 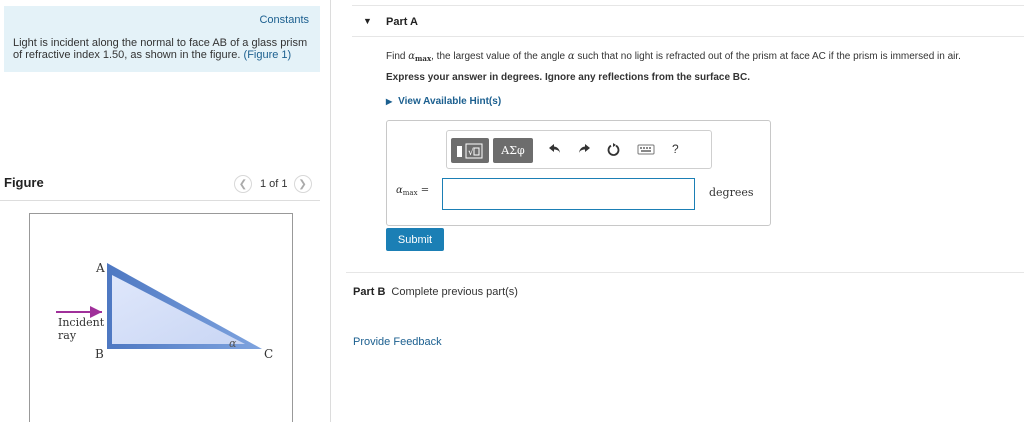 What do you see at coordinates (81, 322) in the screenshot?
I see `incident-label: Incident` at bounding box center [81, 322].